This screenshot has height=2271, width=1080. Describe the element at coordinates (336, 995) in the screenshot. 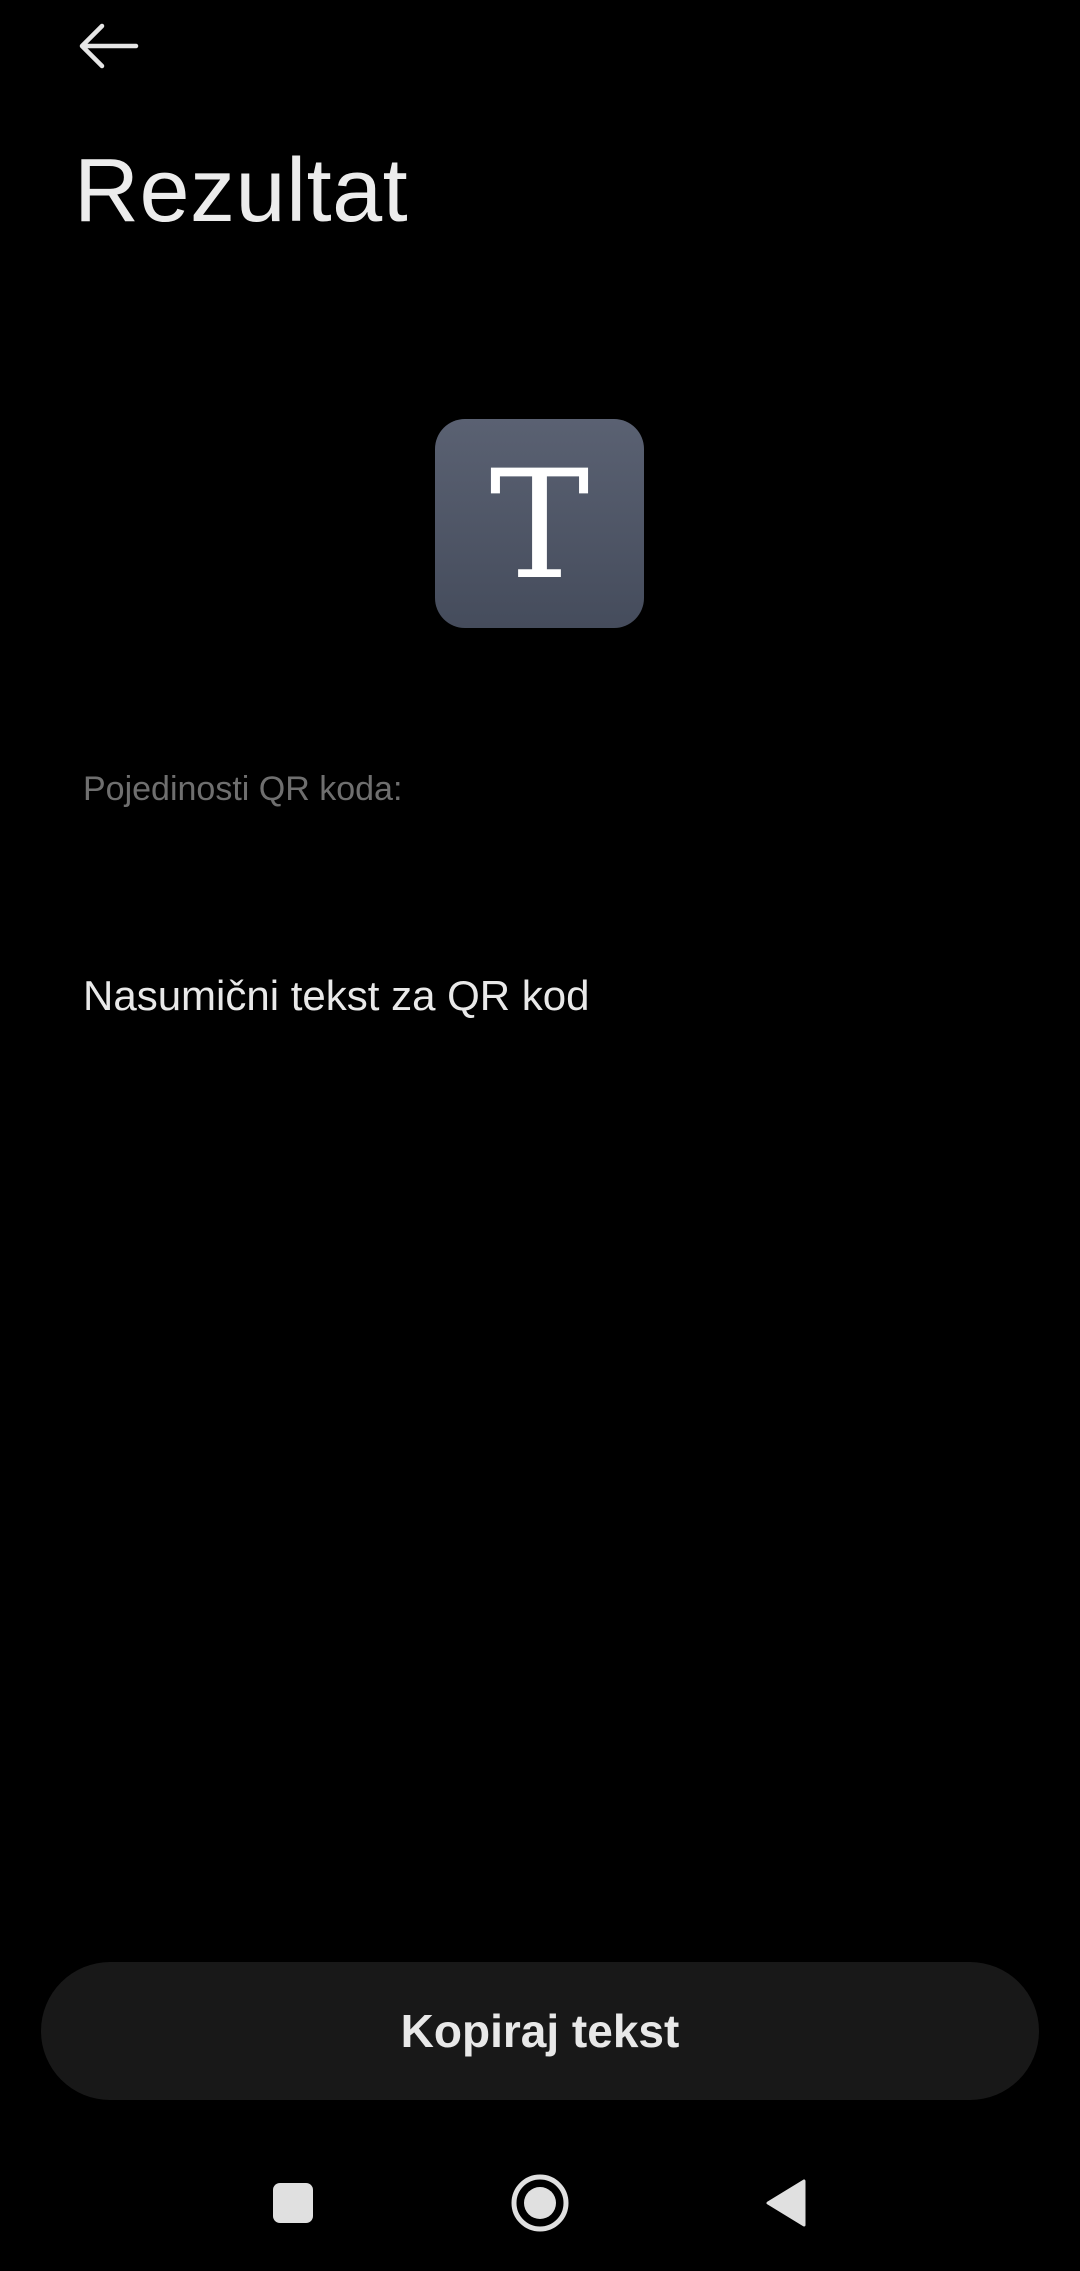

I see `details-value: Nasumični tekst za QR kod` at that location.